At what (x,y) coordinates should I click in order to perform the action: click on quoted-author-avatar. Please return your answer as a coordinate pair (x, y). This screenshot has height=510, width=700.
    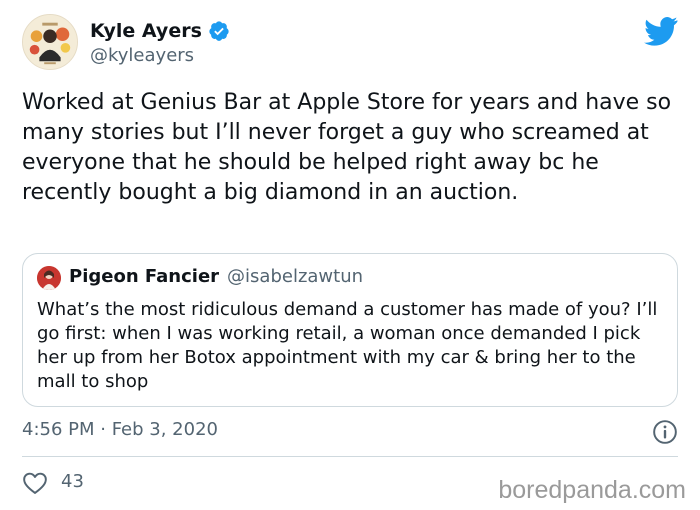
    Looking at the image, I should click on (49, 278).